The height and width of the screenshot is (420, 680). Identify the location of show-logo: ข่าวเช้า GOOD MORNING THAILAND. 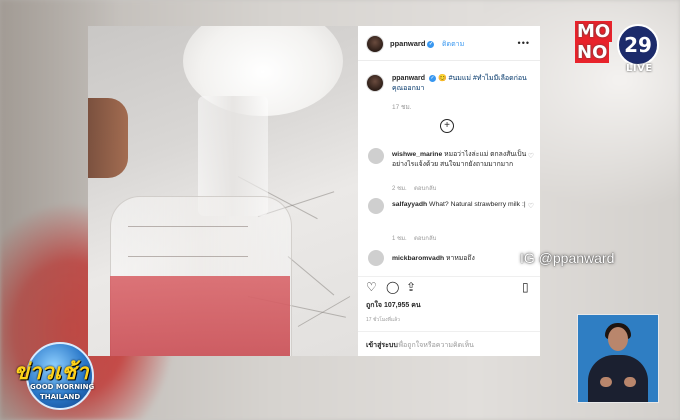
(55, 376).